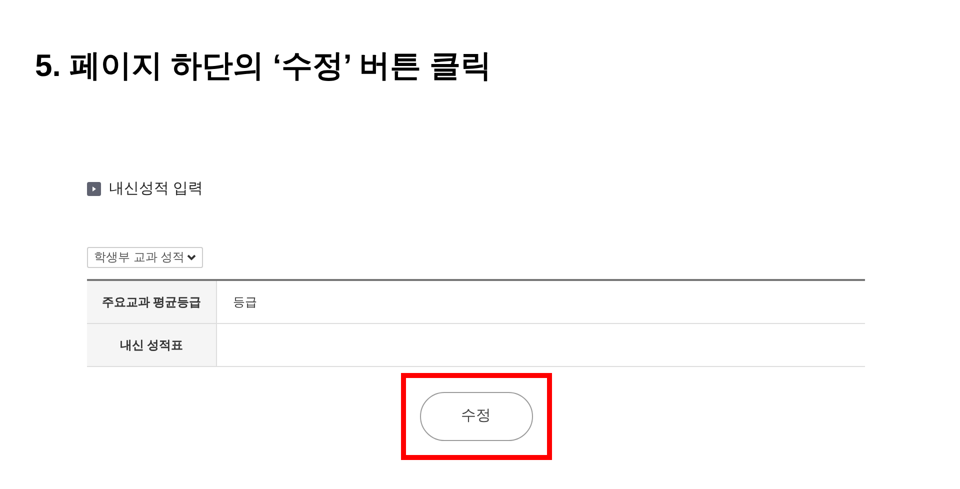 The width and height of the screenshot is (960, 489). Describe the element at coordinates (245, 302) in the screenshot. I see `table-cell-text: 등급` at that location.